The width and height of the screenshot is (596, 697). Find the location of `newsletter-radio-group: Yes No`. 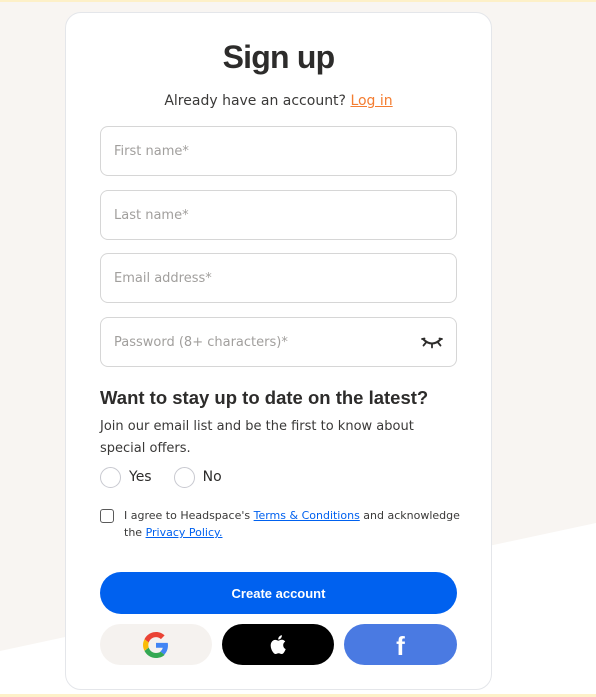

newsletter-radio-group: Yes No is located at coordinates (172, 477).